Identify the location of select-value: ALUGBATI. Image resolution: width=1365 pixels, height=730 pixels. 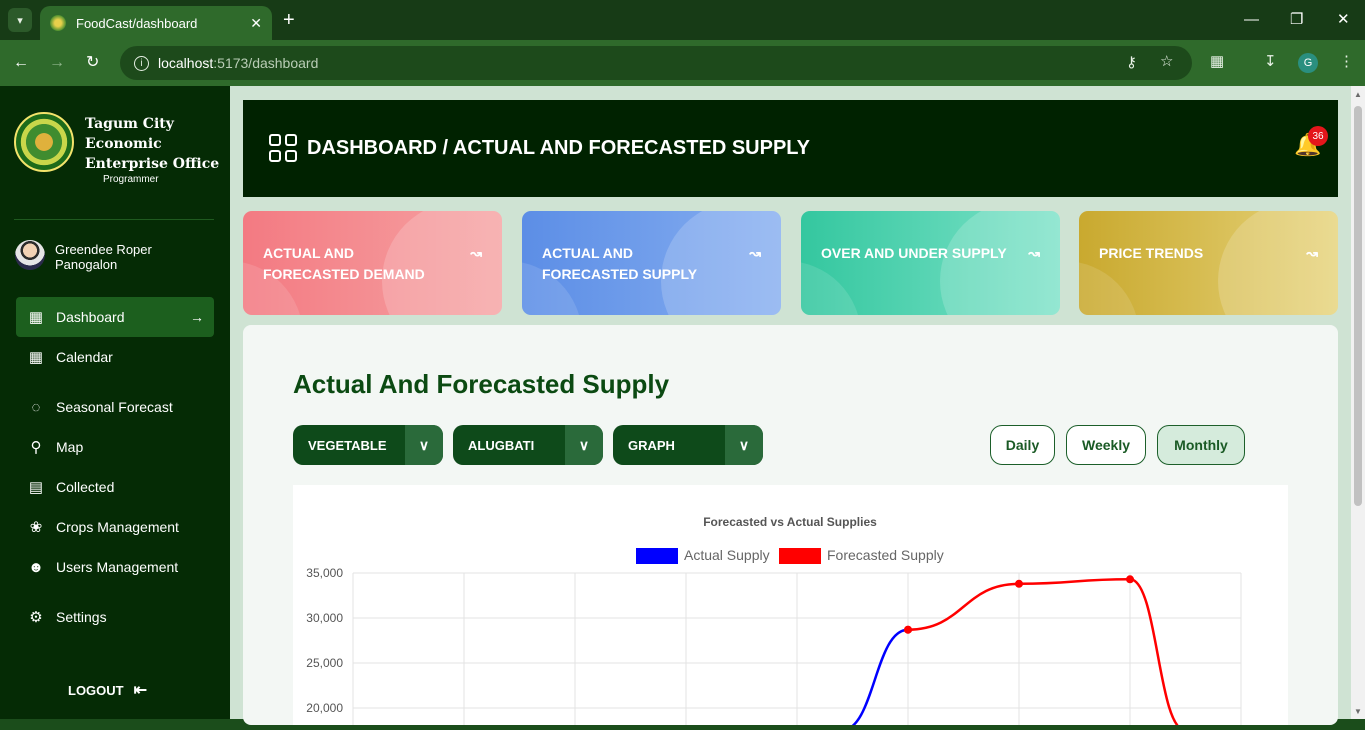
(501, 445).